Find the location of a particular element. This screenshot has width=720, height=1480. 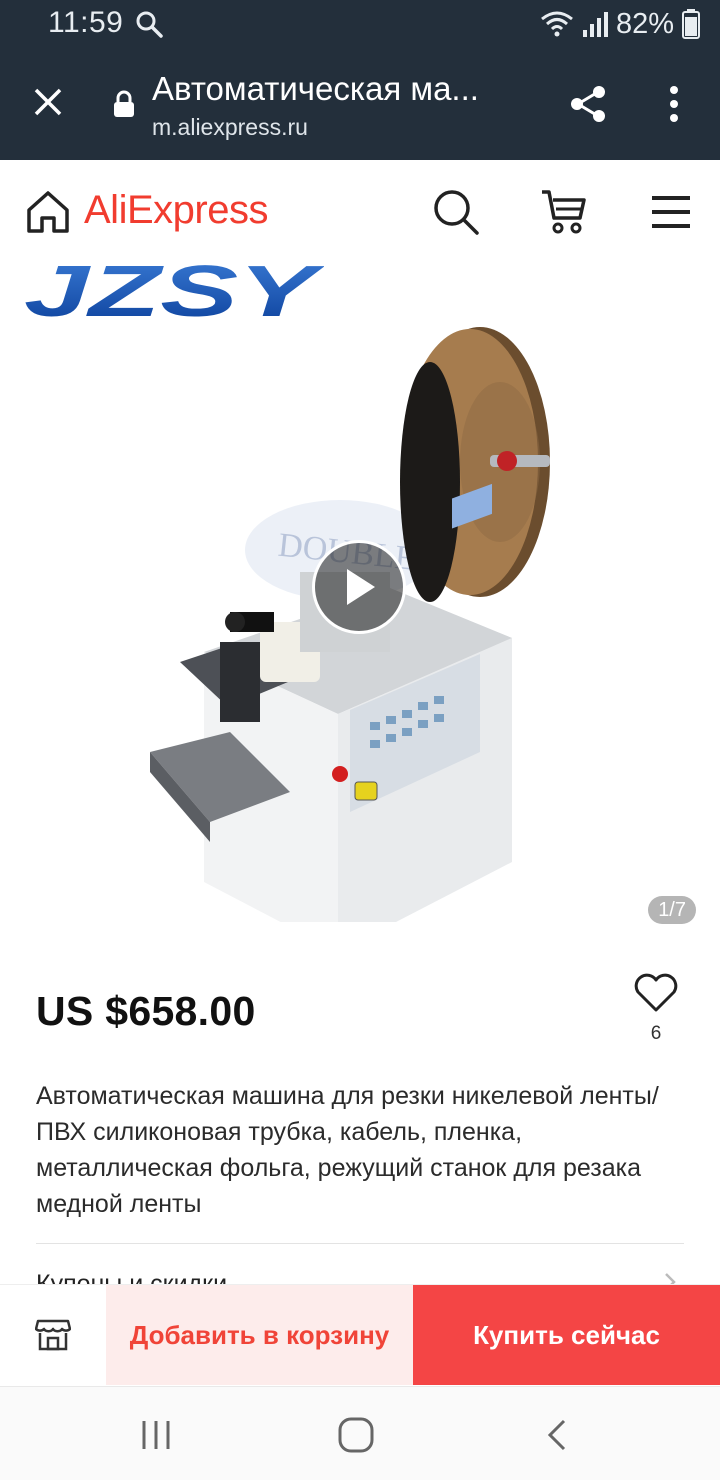

divider is located at coordinates (360, 1243).